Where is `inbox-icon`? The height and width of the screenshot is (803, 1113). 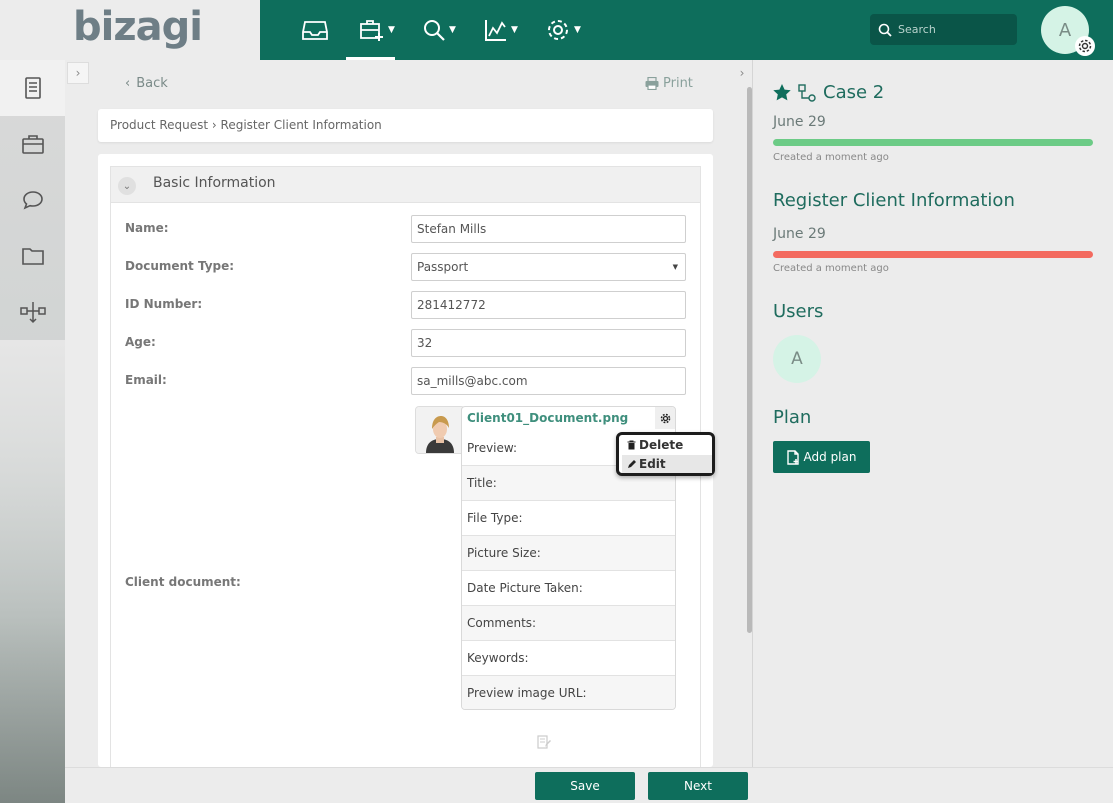 inbox-icon is located at coordinates (315, 30).